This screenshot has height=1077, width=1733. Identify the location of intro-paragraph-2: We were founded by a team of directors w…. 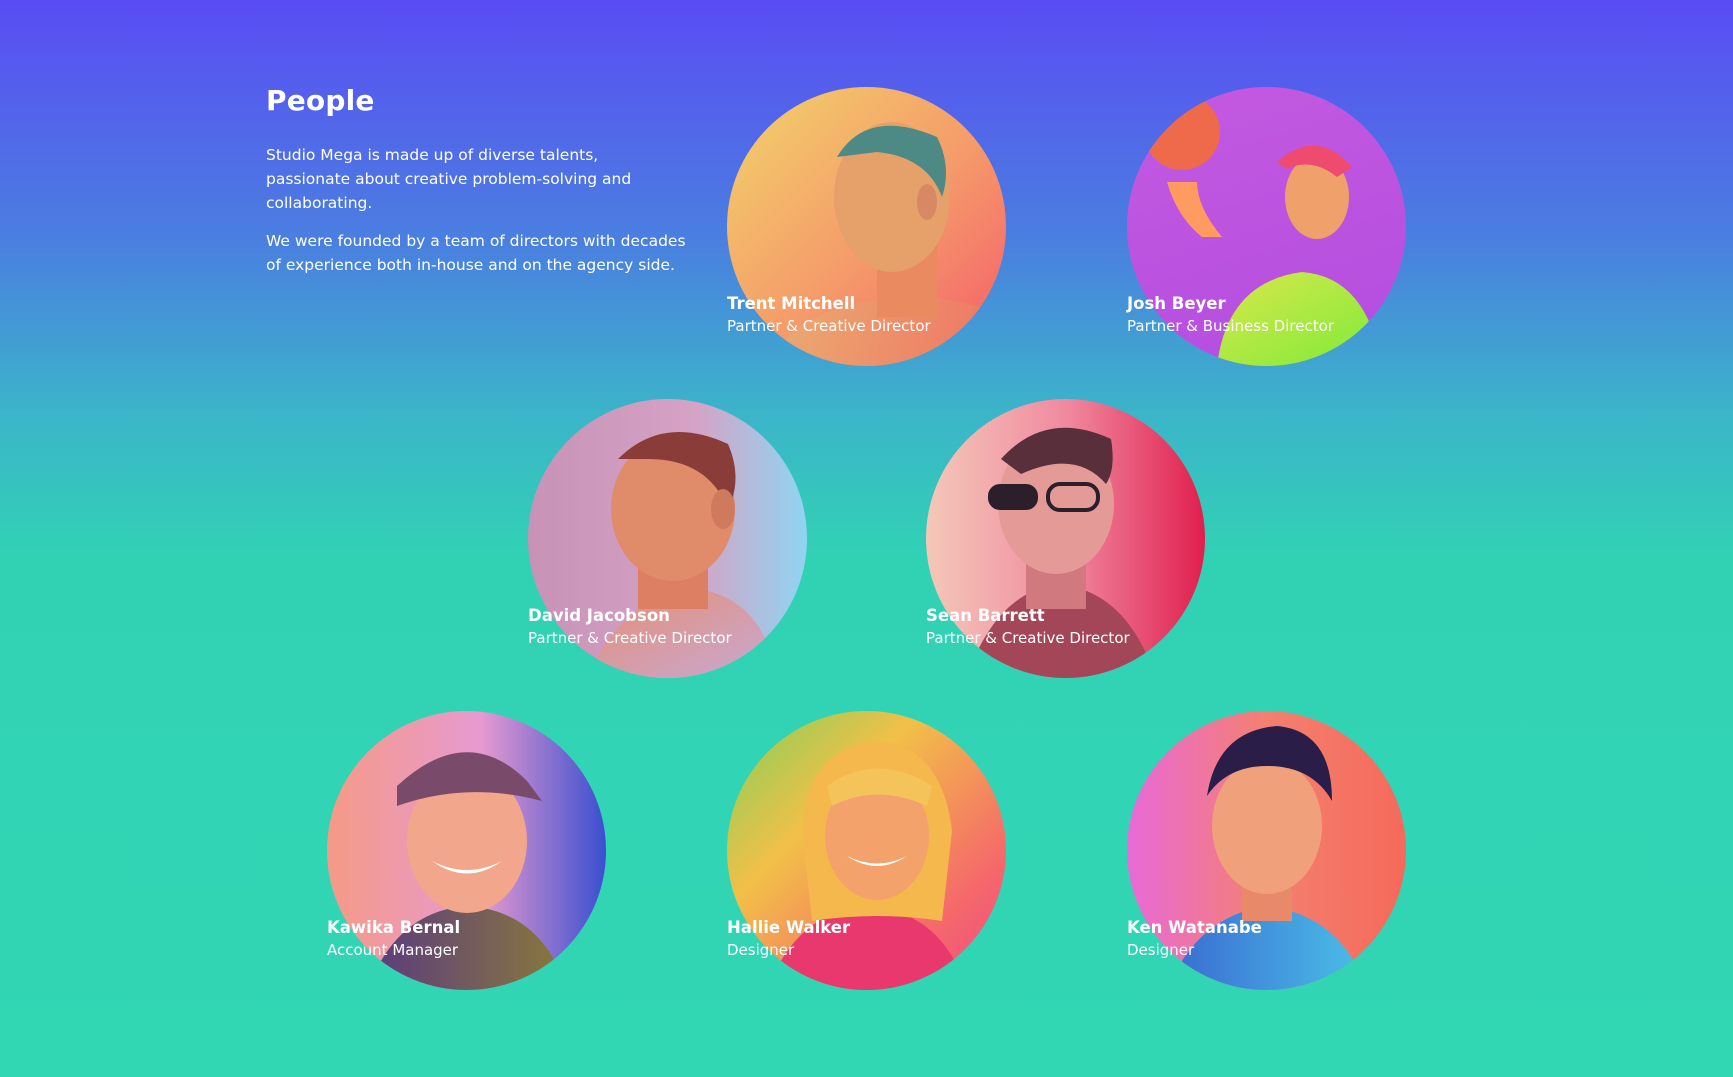
(476, 253).